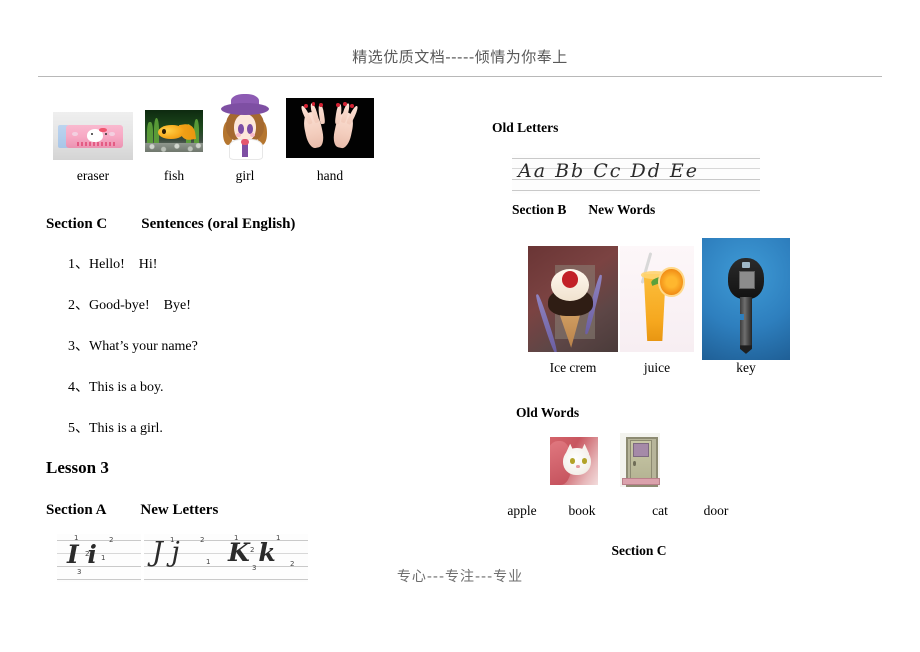 The image size is (920, 652). I want to click on section-a-heading: Section A New Letters, so click(256, 510).